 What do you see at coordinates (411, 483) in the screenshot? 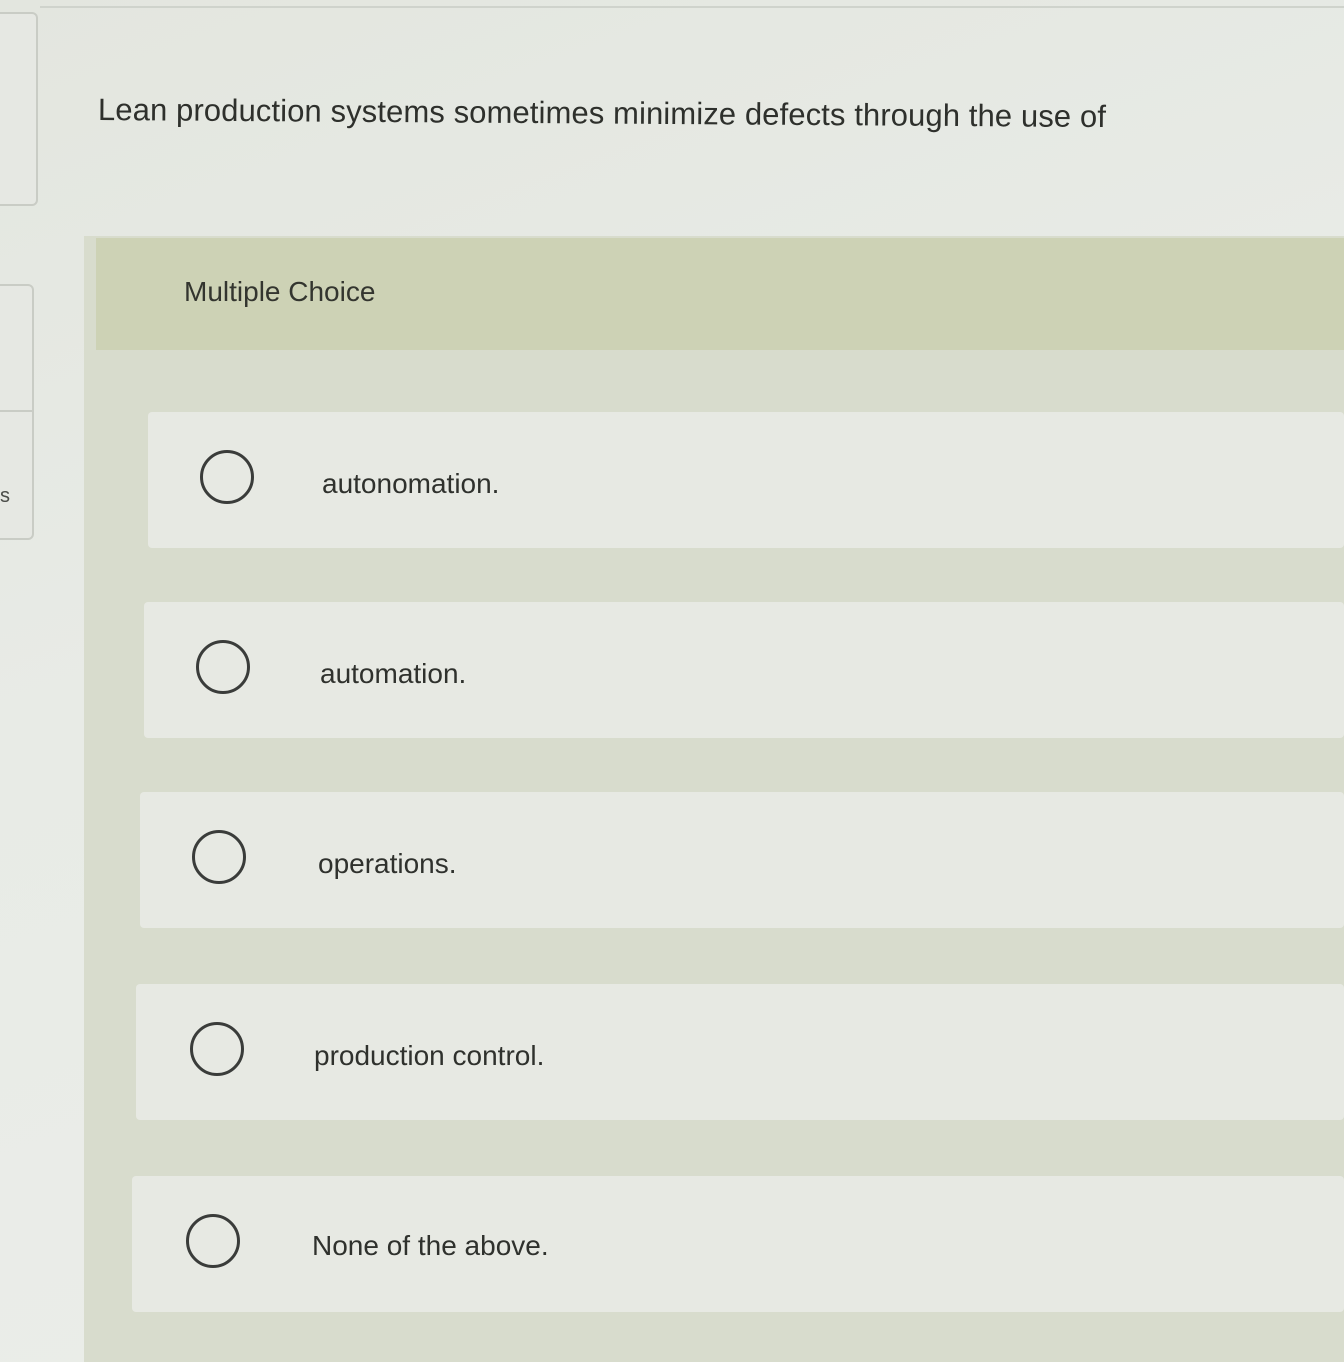
I see `answer-option-label: autonomation.` at bounding box center [411, 483].